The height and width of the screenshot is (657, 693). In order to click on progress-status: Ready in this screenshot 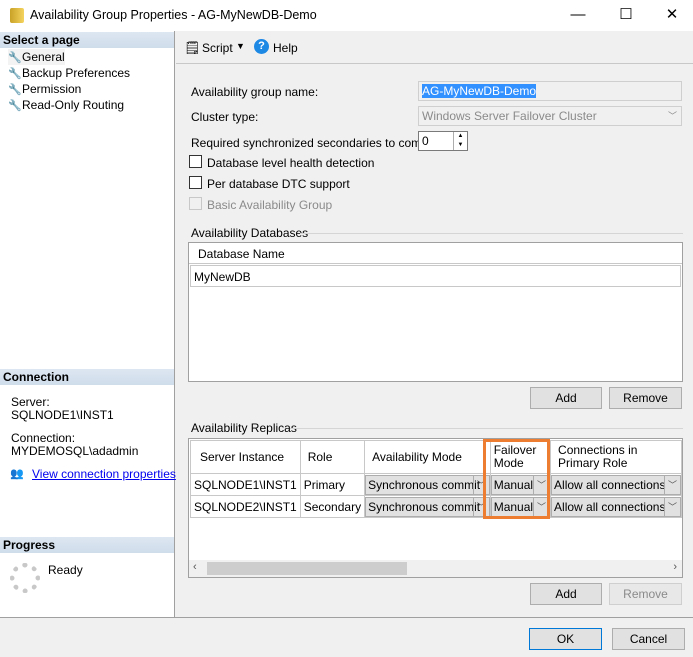, I will do `click(65, 570)`.